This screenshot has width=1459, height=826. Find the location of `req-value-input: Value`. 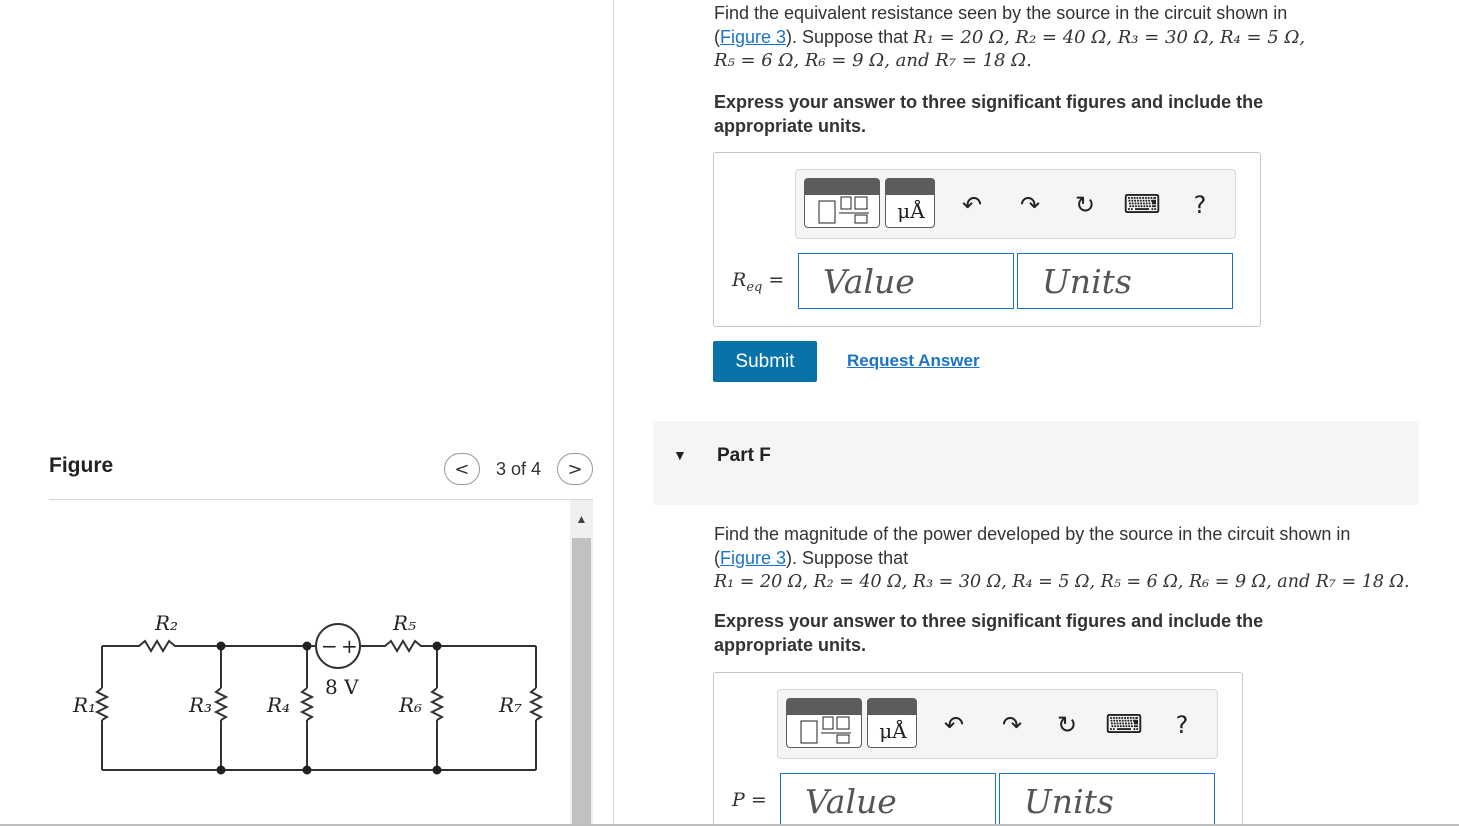

req-value-input: Value is located at coordinates (906, 281).